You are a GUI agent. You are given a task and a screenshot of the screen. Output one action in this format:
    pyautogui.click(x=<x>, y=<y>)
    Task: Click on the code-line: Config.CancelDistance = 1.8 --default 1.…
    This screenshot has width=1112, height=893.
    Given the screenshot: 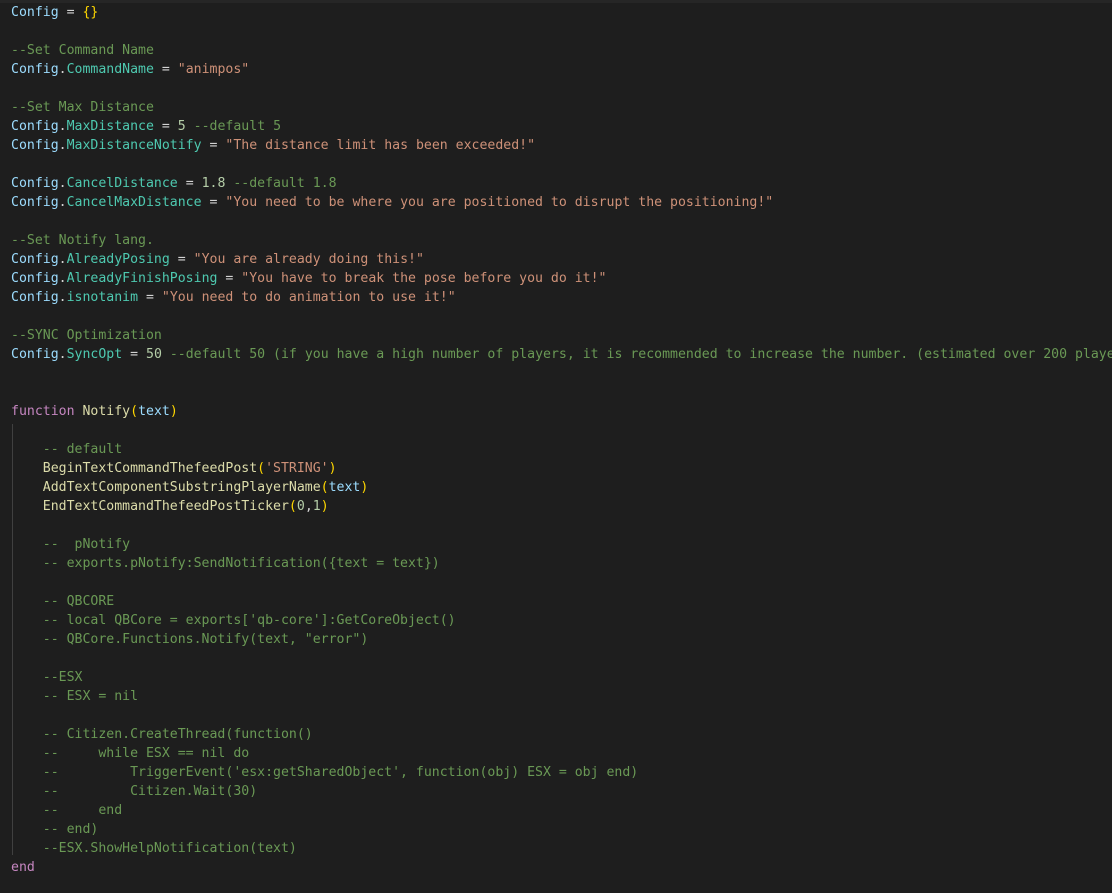 What is the action you would take?
    pyautogui.click(x=561, y=183)
    